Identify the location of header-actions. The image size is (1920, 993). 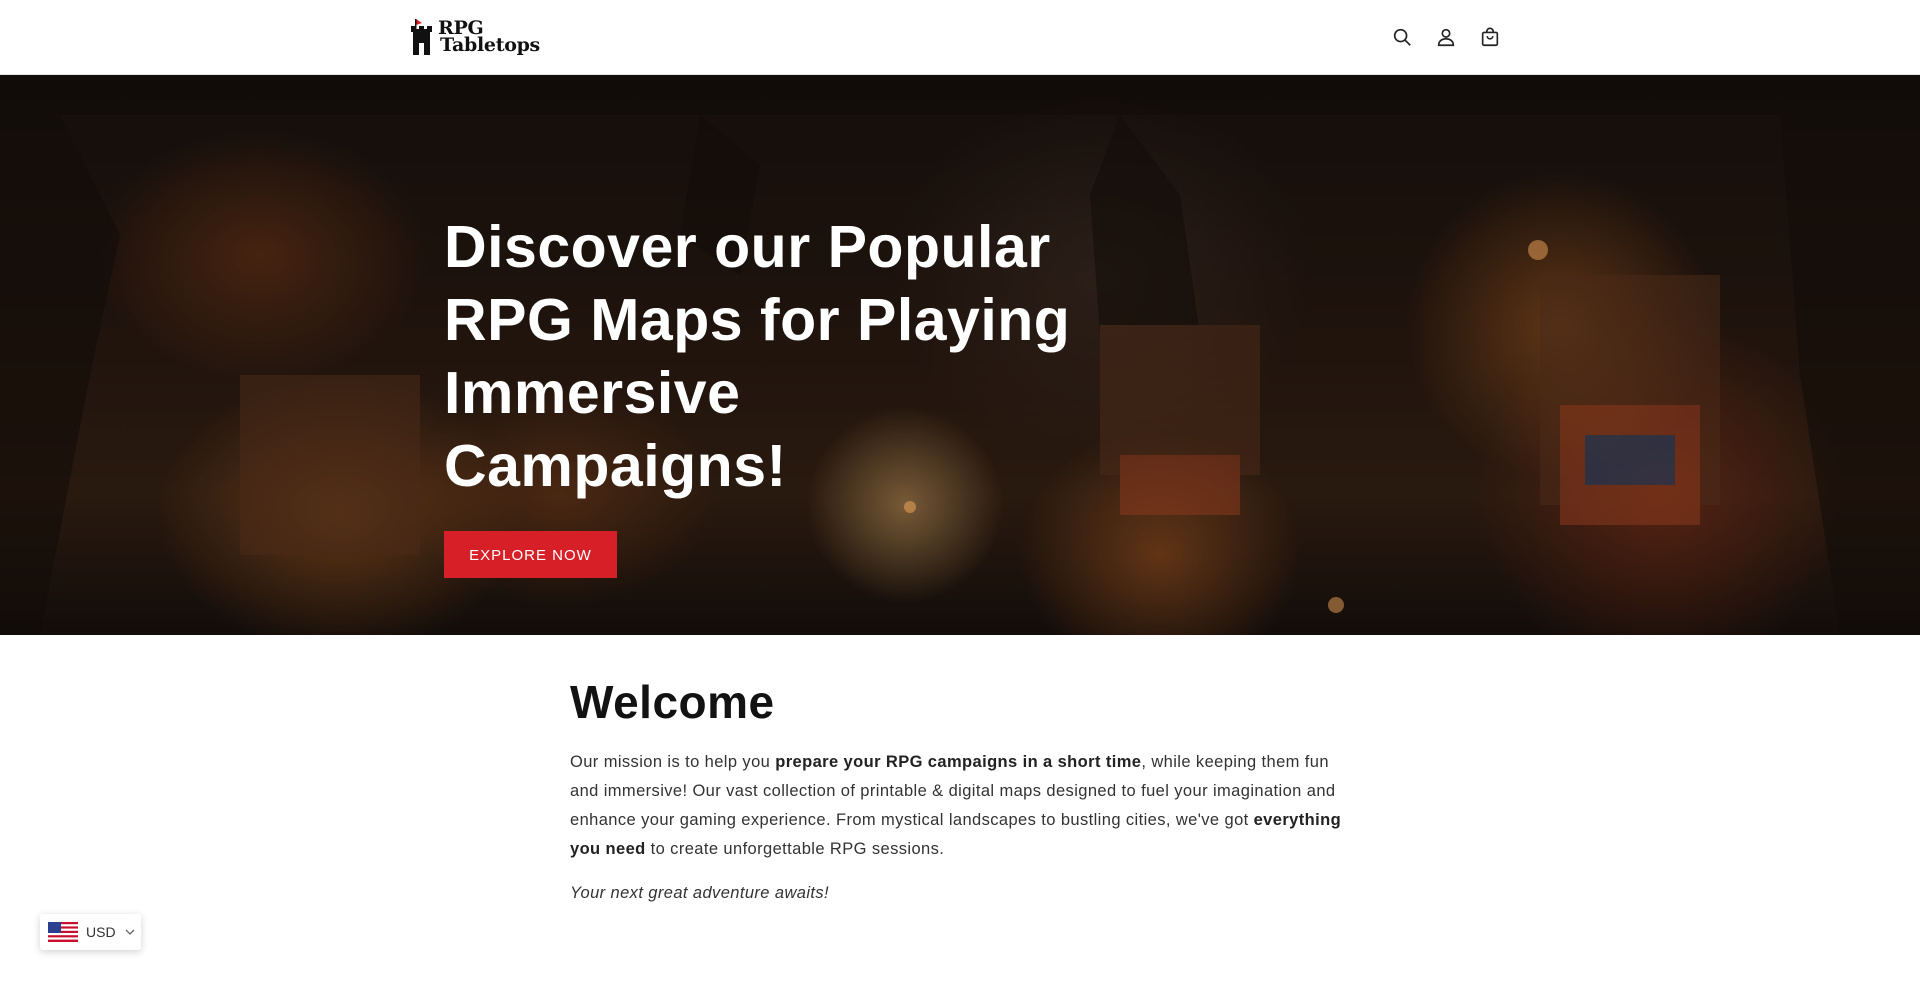
(1446, 37).